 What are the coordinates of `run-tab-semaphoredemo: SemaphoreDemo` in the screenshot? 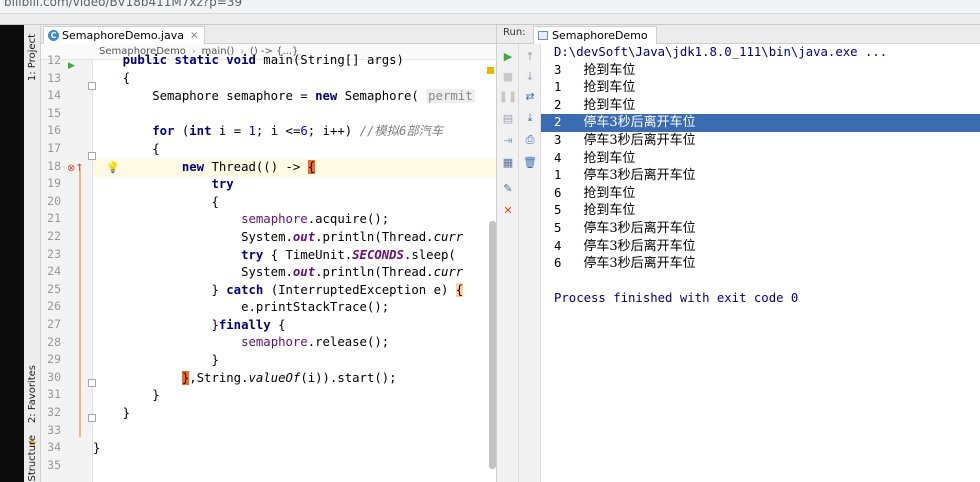 It's located at (595, 35).